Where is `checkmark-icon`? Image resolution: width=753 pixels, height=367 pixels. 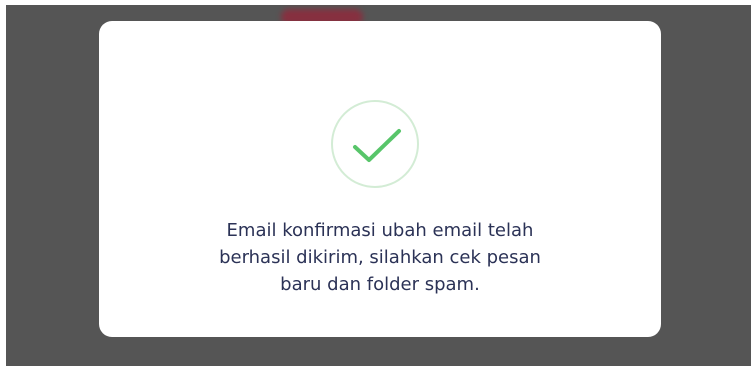 checkmark-icon is located at coordinates (377, 145).